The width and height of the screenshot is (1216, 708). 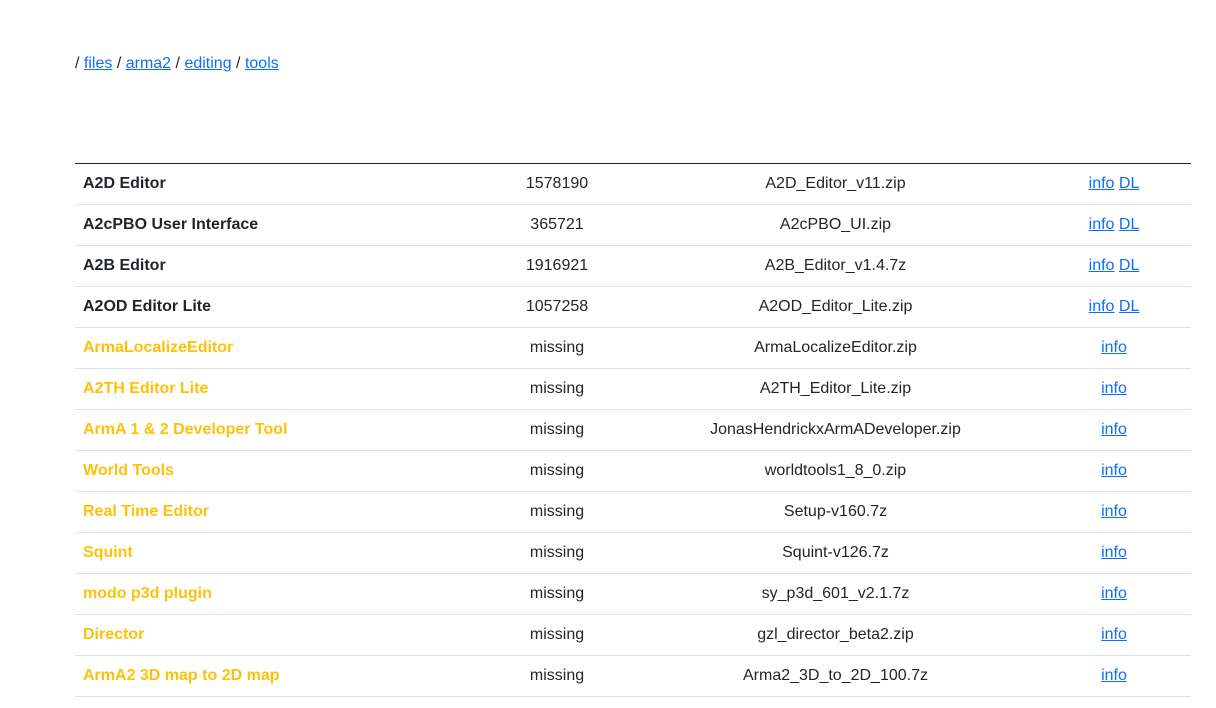 I want to click on file-name: A2OD_Editor_Lite.zip, so click(x=835, y=307).